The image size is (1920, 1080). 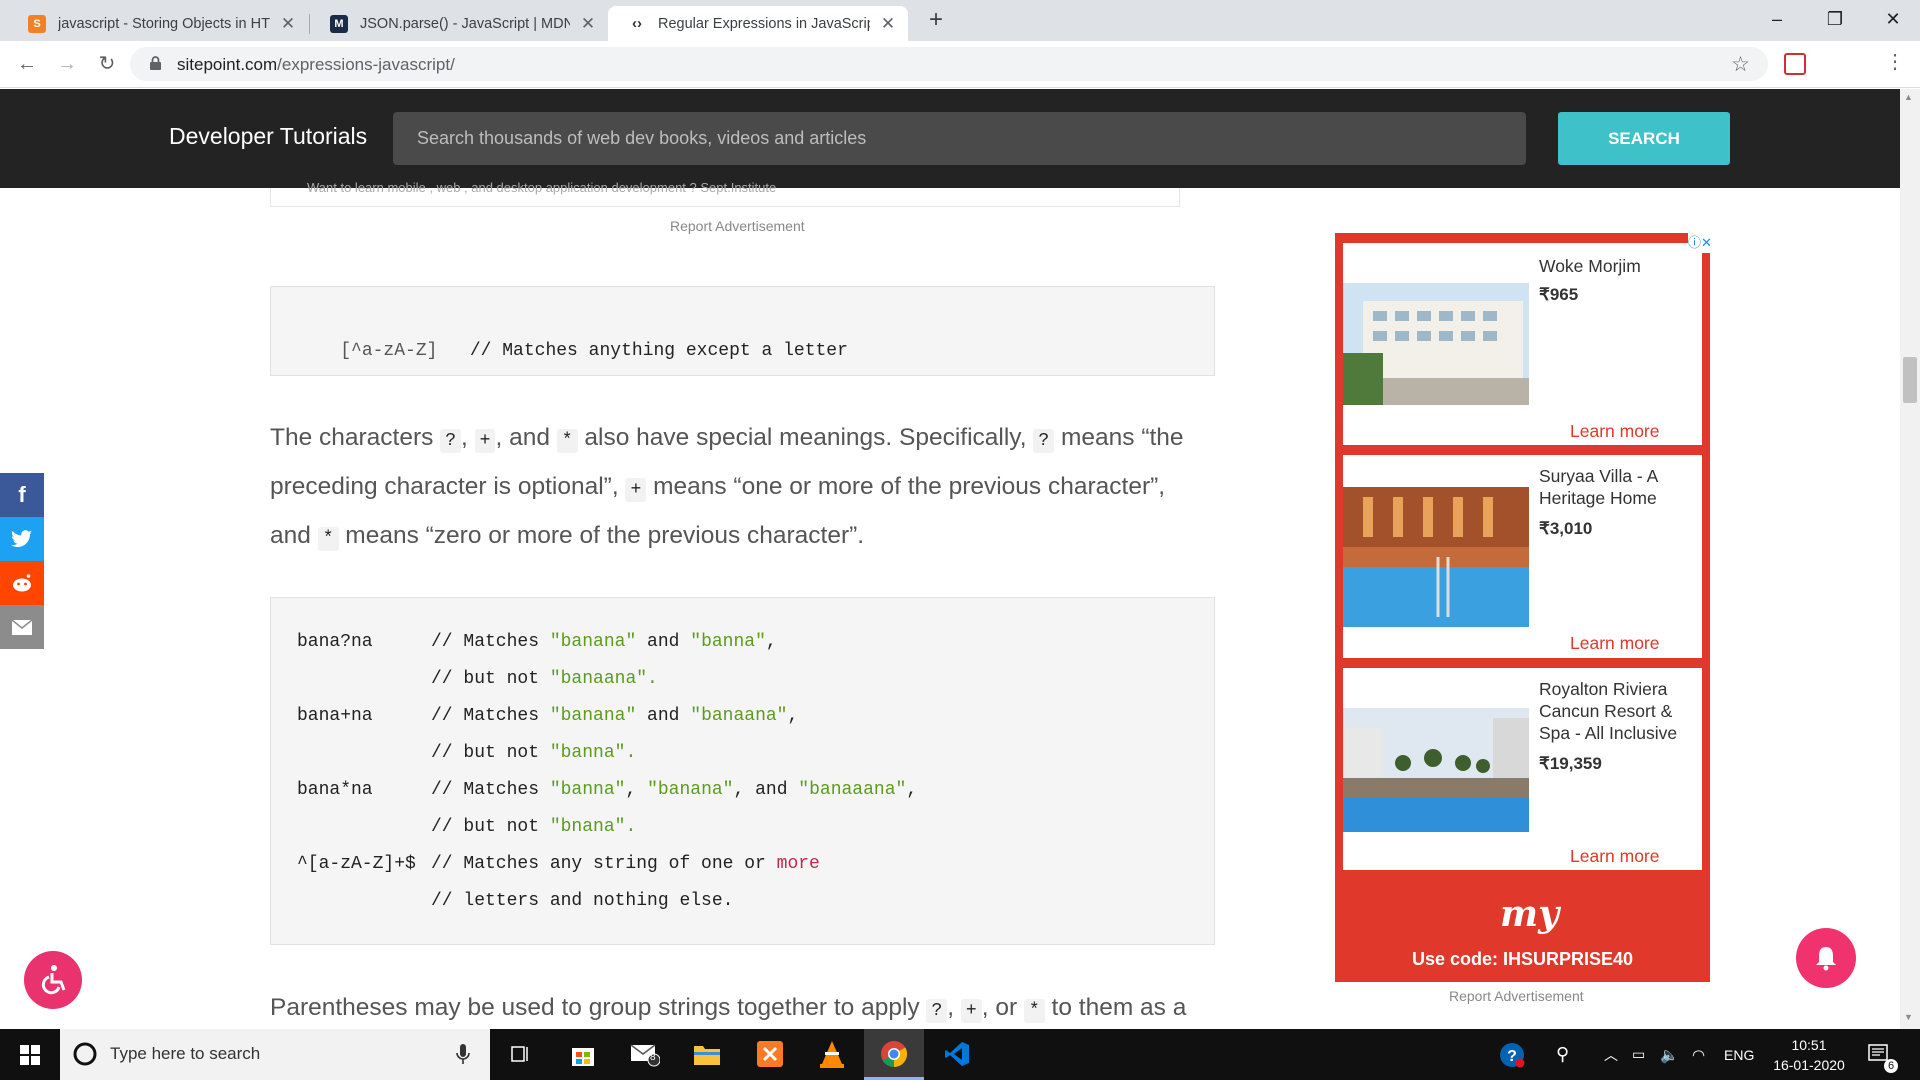 I want to click on ad-choices-close-icon: ⓘ✕, so click(x=1700, y=243).